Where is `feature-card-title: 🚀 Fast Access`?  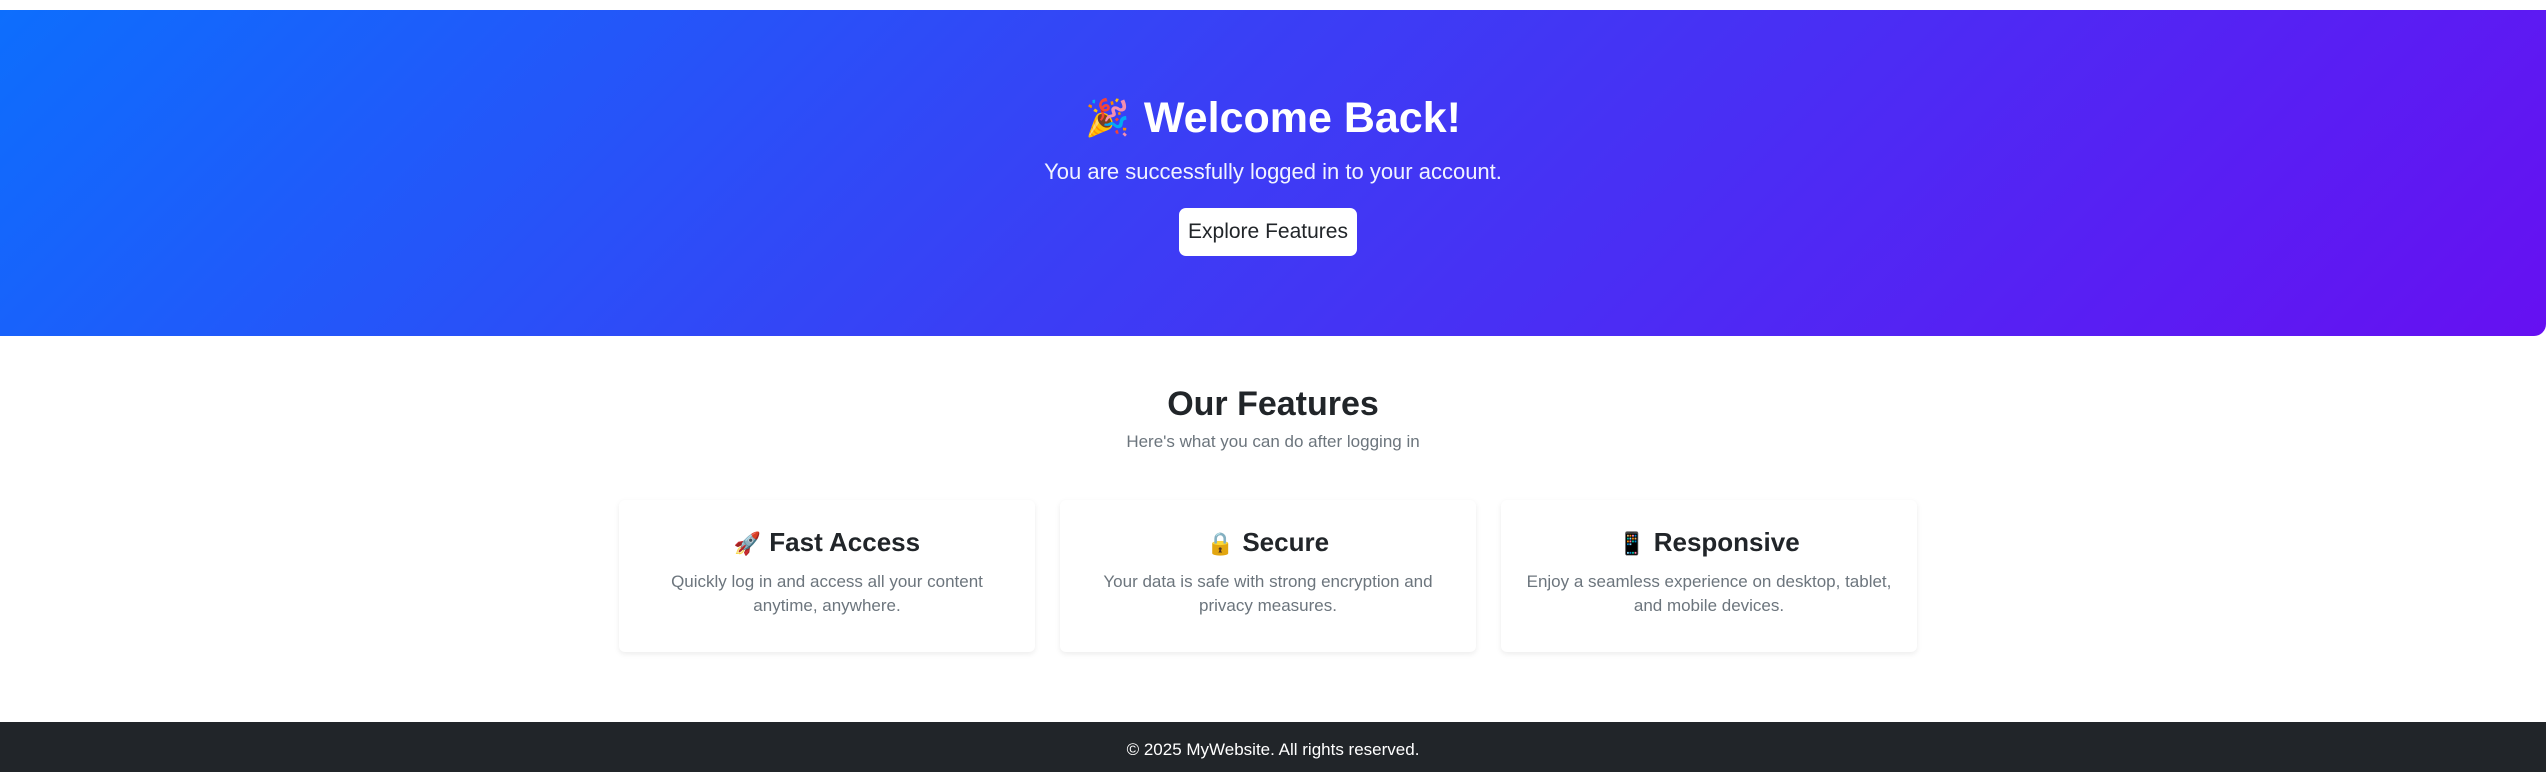 feature-card-title: 🚀 Fast Access is located at coordinates (827, 543).